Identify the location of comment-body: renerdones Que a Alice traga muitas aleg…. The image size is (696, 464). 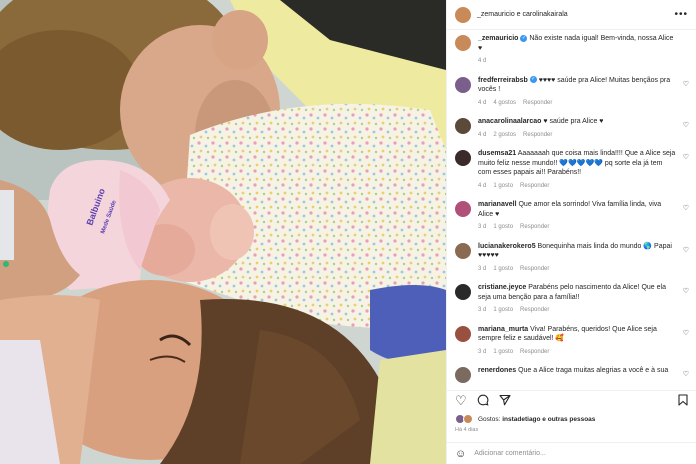
(577, 374).